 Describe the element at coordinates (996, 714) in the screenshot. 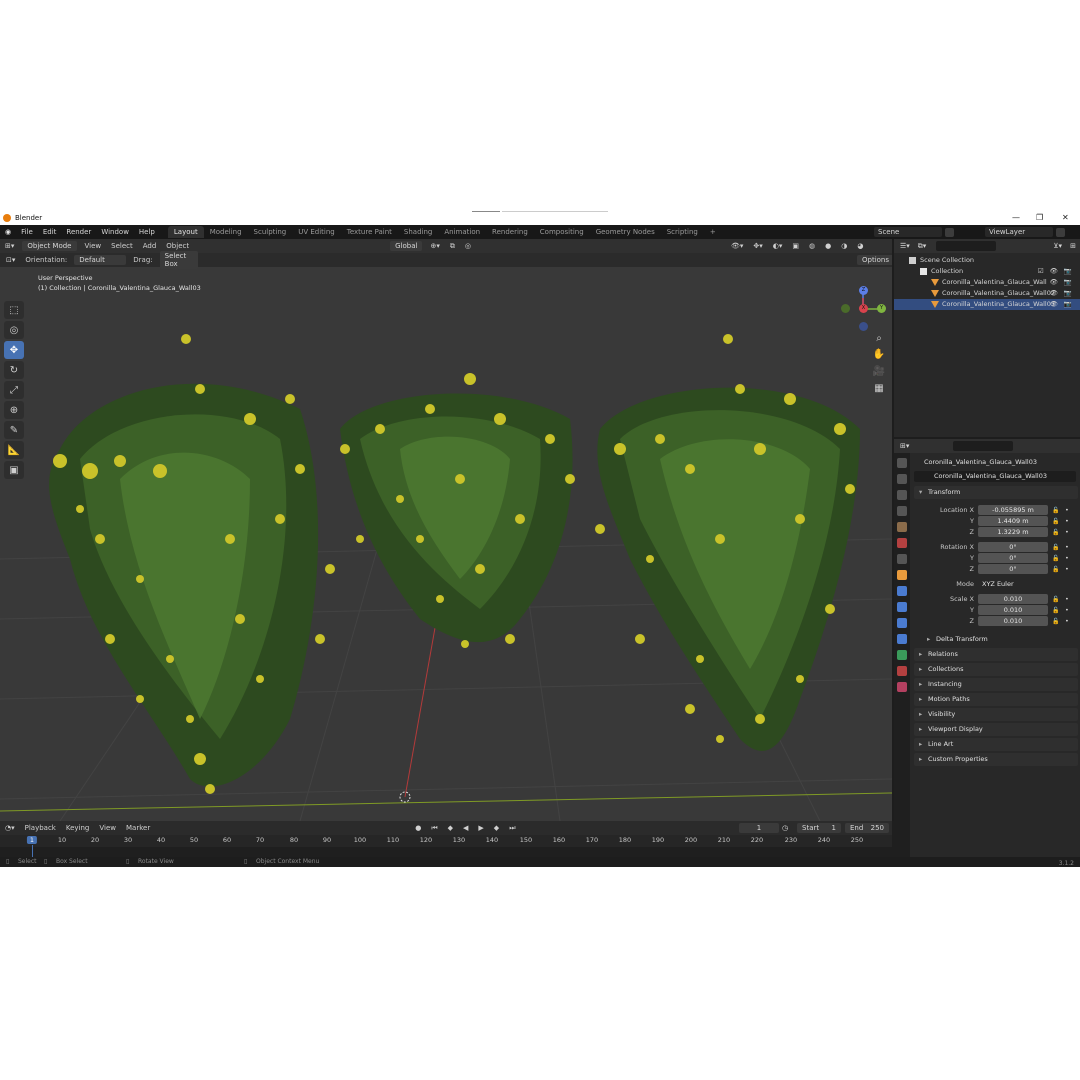

I see `visibility-panel-header: Visibility` at that location.